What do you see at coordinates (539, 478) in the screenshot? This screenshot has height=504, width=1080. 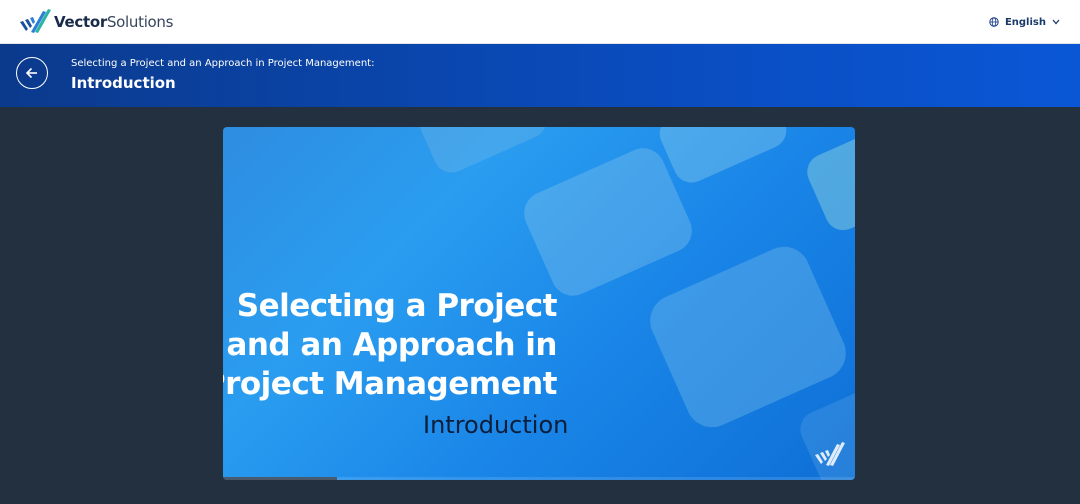 I see `video-progress-track` at bounding box center [539, 478].